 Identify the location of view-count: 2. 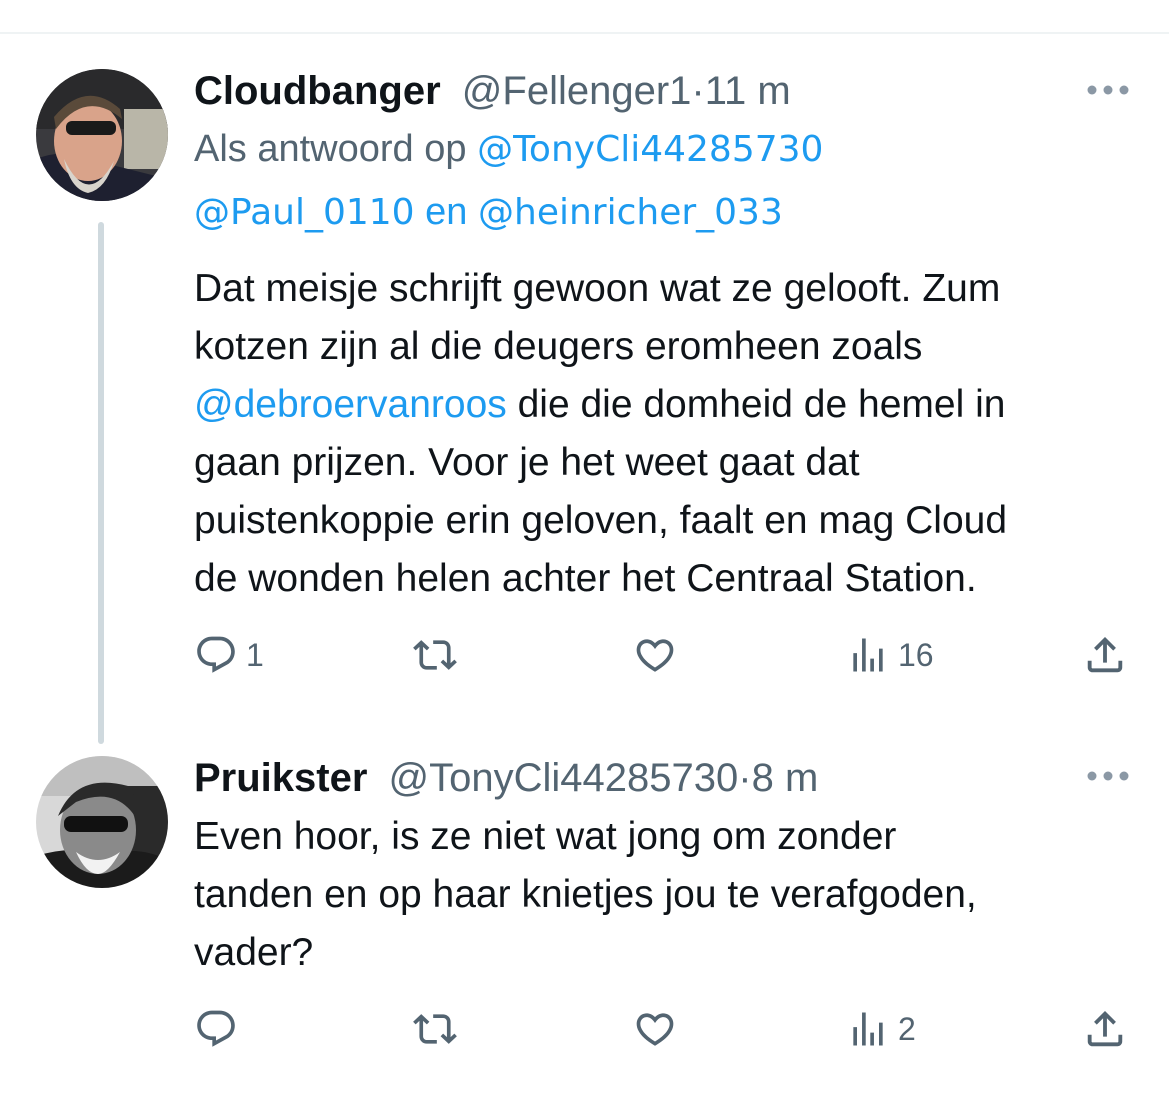
(907, 1028).